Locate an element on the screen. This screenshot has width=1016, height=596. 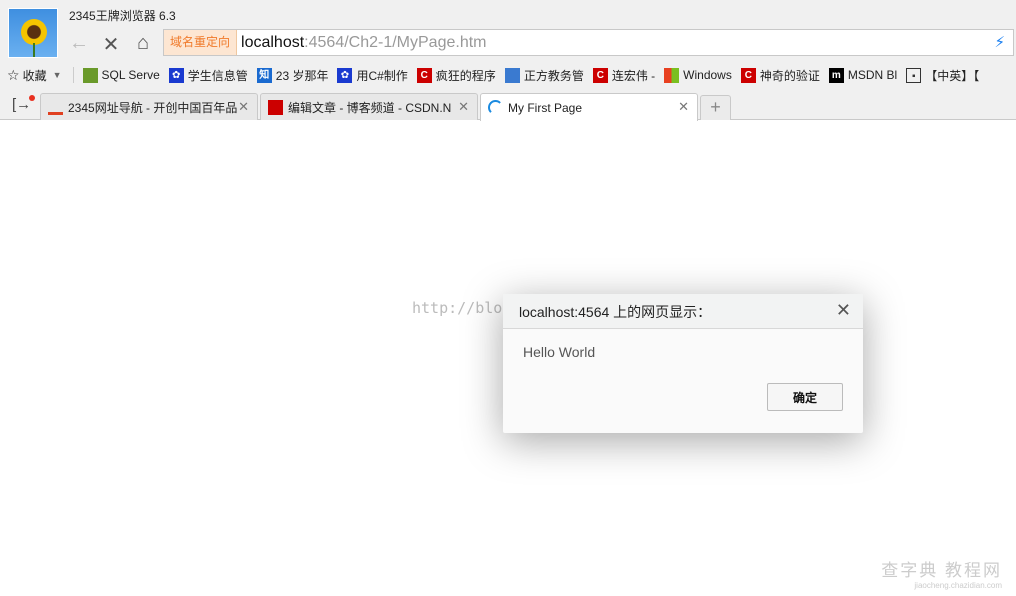
bookmark-item: ✿ 学生信息管 is located at coordinates (208, 75).